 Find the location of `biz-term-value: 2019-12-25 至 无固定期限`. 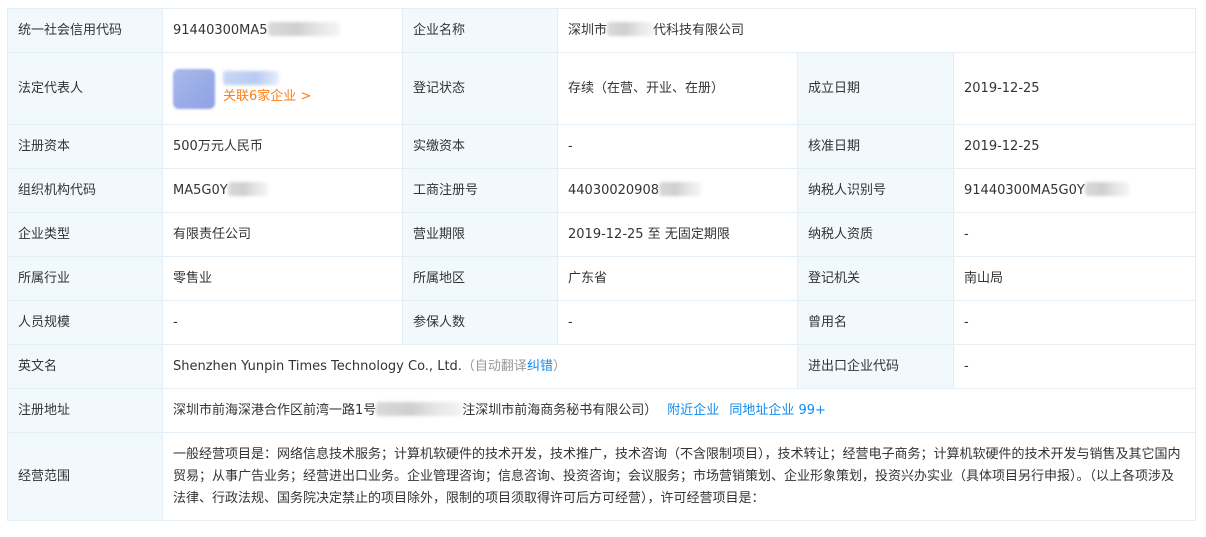

biz-term-value: 2019-12-25 至 无固定期限 is located at coordinates (677, 234).